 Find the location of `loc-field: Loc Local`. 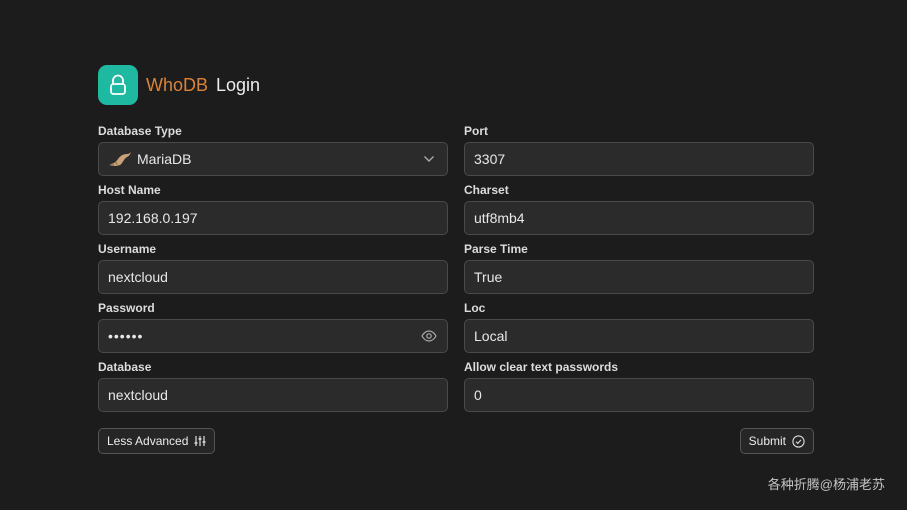

loc-field: Loc Local is located at coordinates (639, 329).